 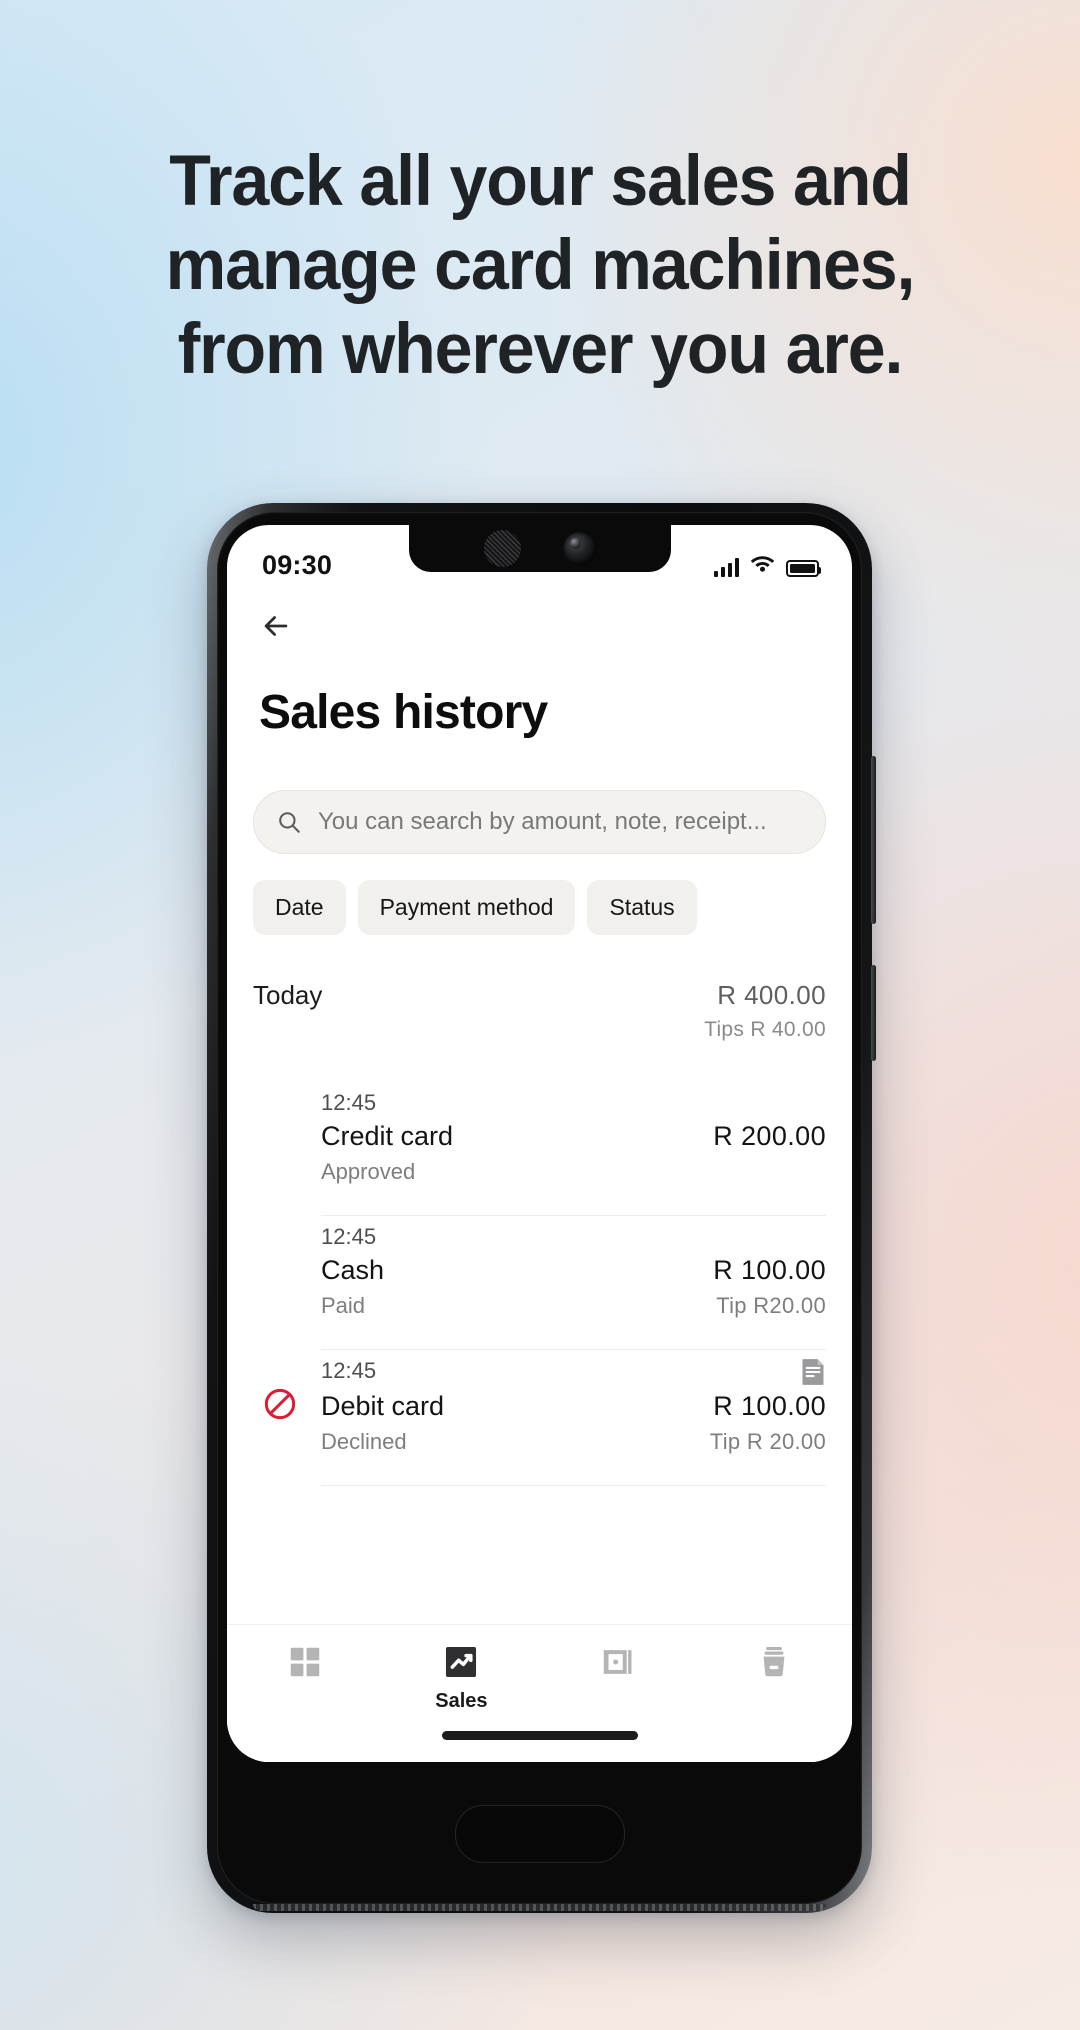 I want to click on table-row: 12:45 Credit card R 200.00 Approved, so click(x=539, y=1149).